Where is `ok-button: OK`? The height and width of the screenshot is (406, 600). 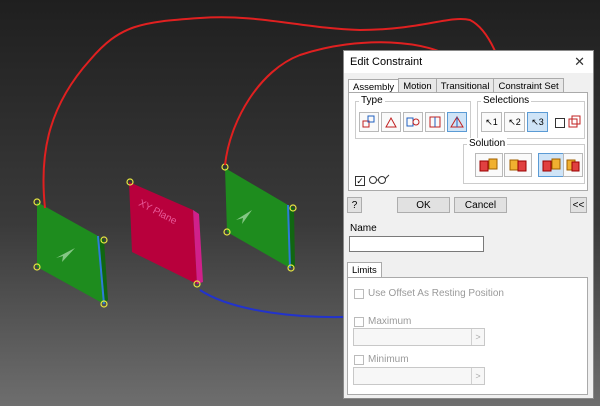 ok-button: OK is located at coordinates (423, 205).